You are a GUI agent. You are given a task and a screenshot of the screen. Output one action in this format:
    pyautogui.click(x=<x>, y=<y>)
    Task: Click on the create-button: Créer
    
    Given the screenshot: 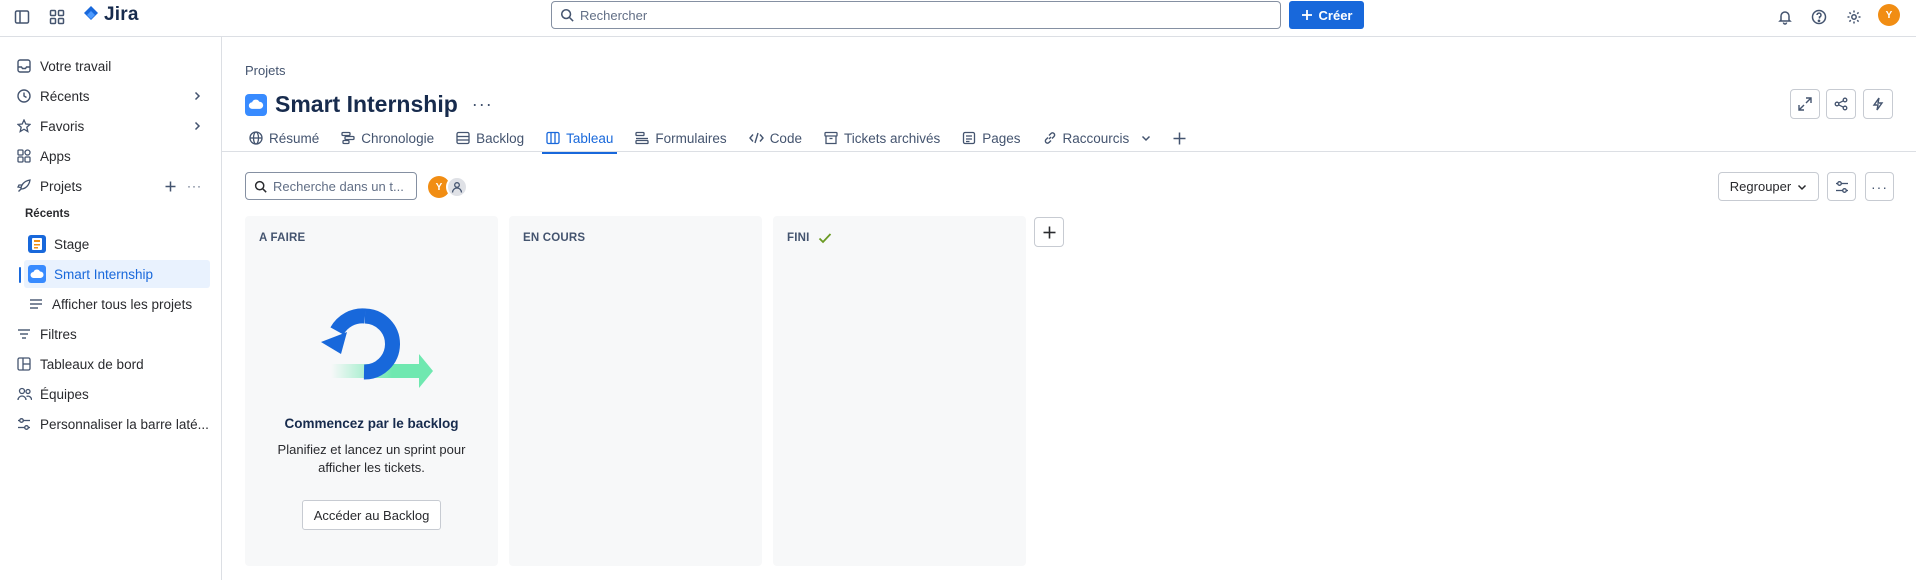 What is the action you would take?
    pyautogui.click(x=1326, y=15)
    